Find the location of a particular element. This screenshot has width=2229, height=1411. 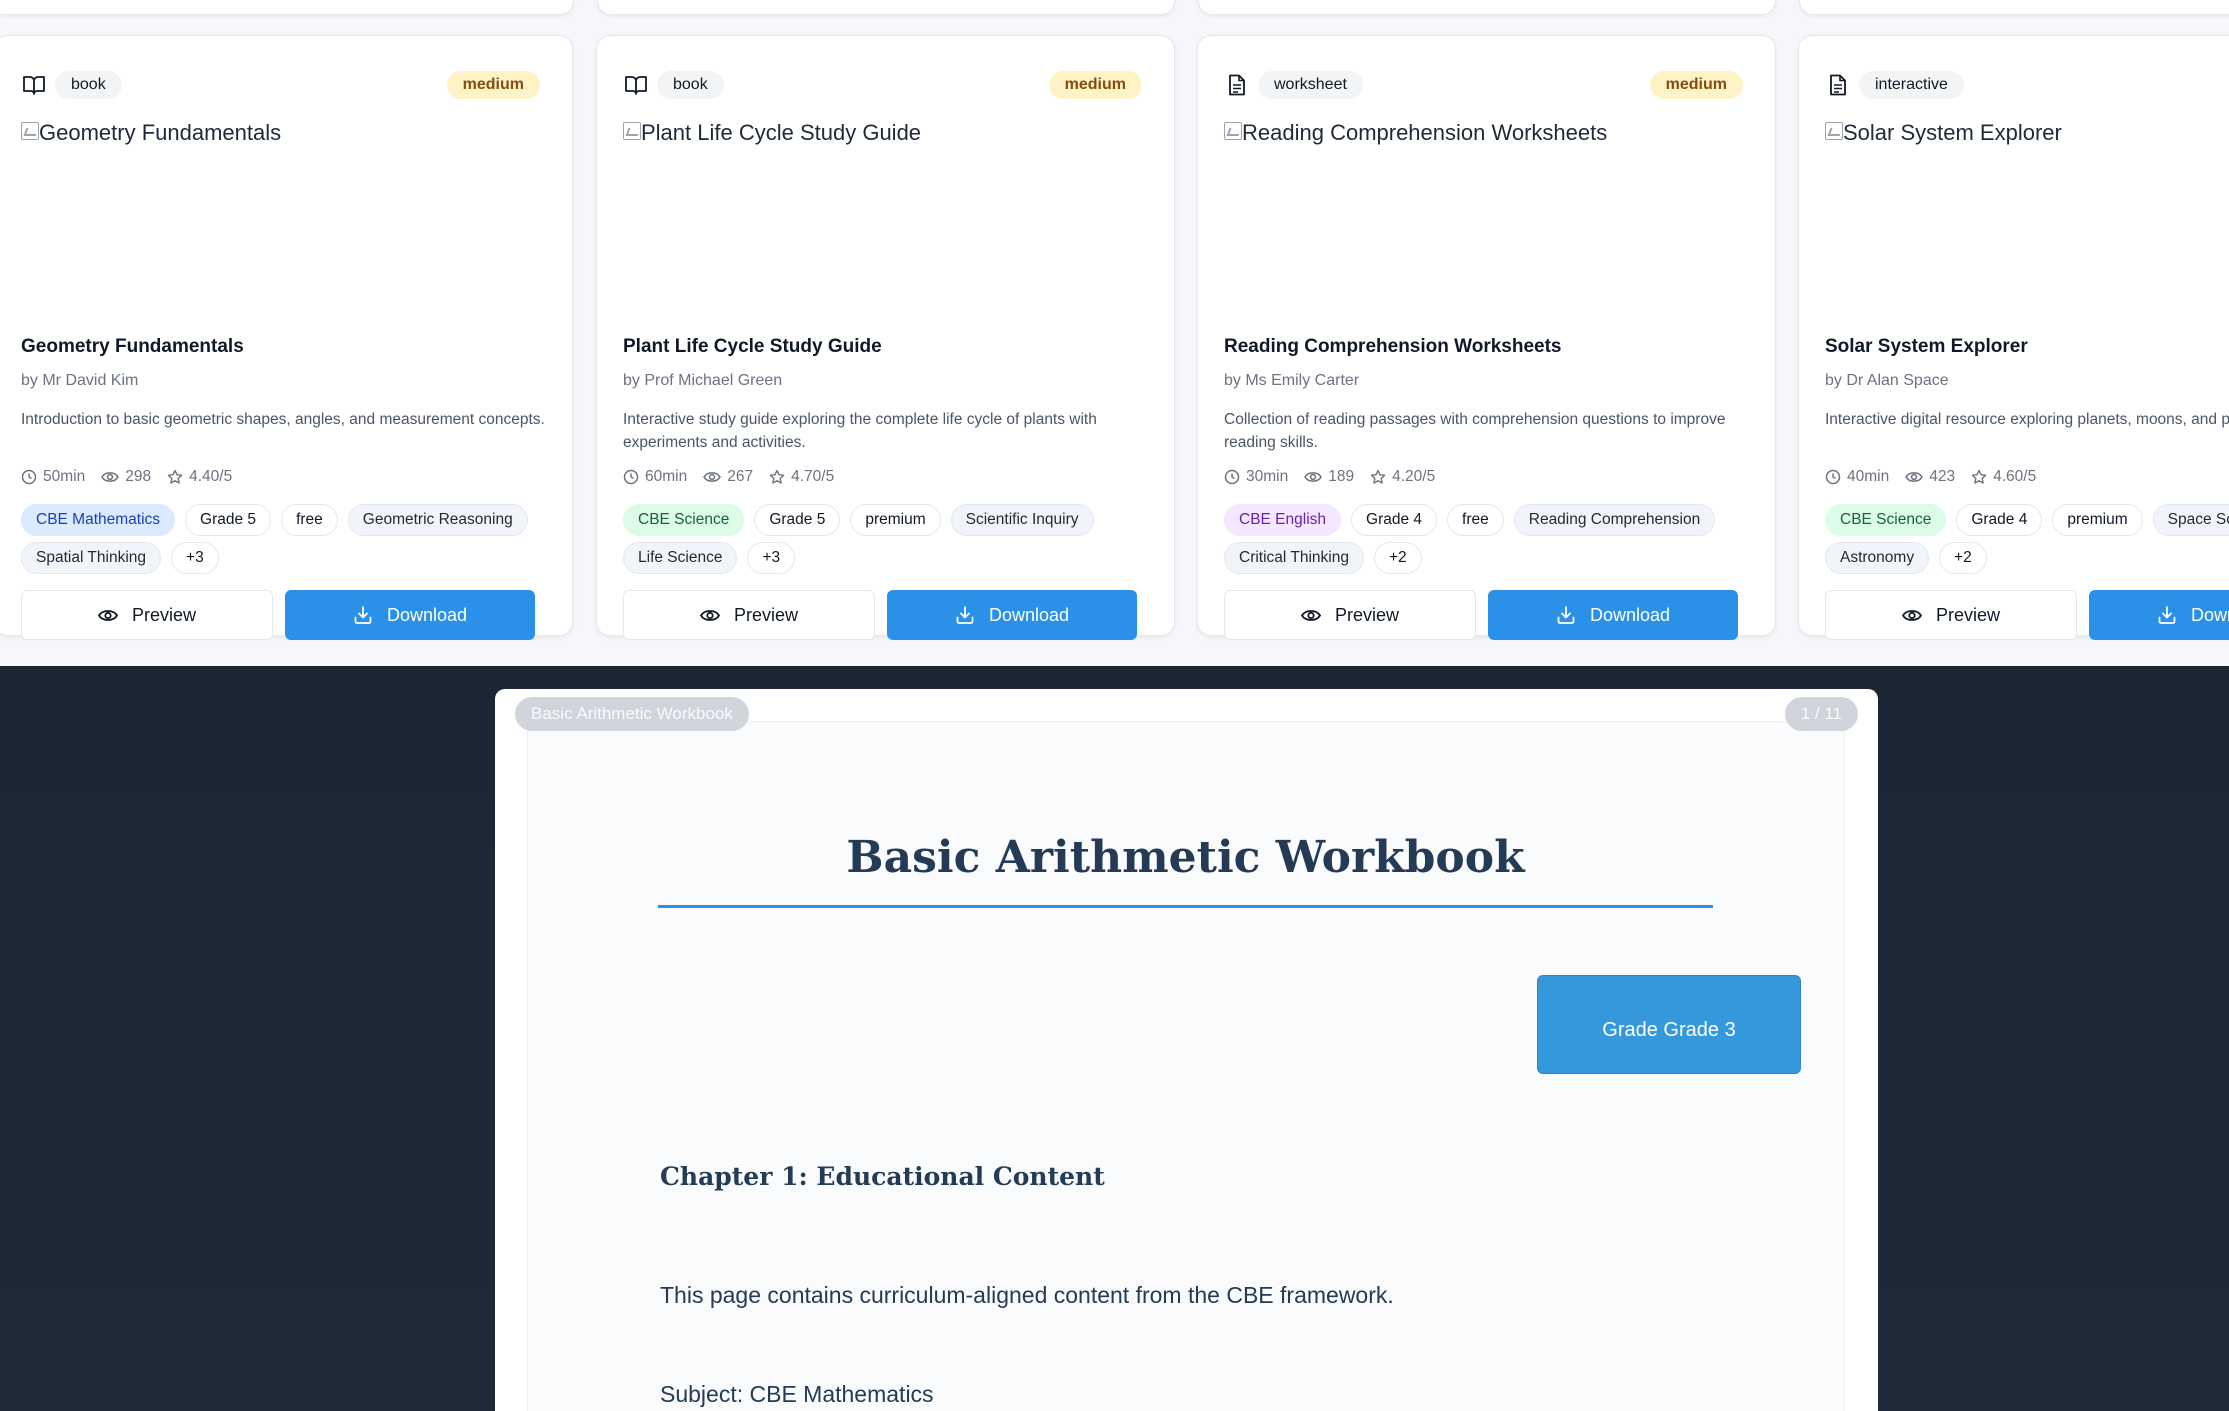

card-stats: 50min 298 4.40/5 is located at coordinates (126, 477).